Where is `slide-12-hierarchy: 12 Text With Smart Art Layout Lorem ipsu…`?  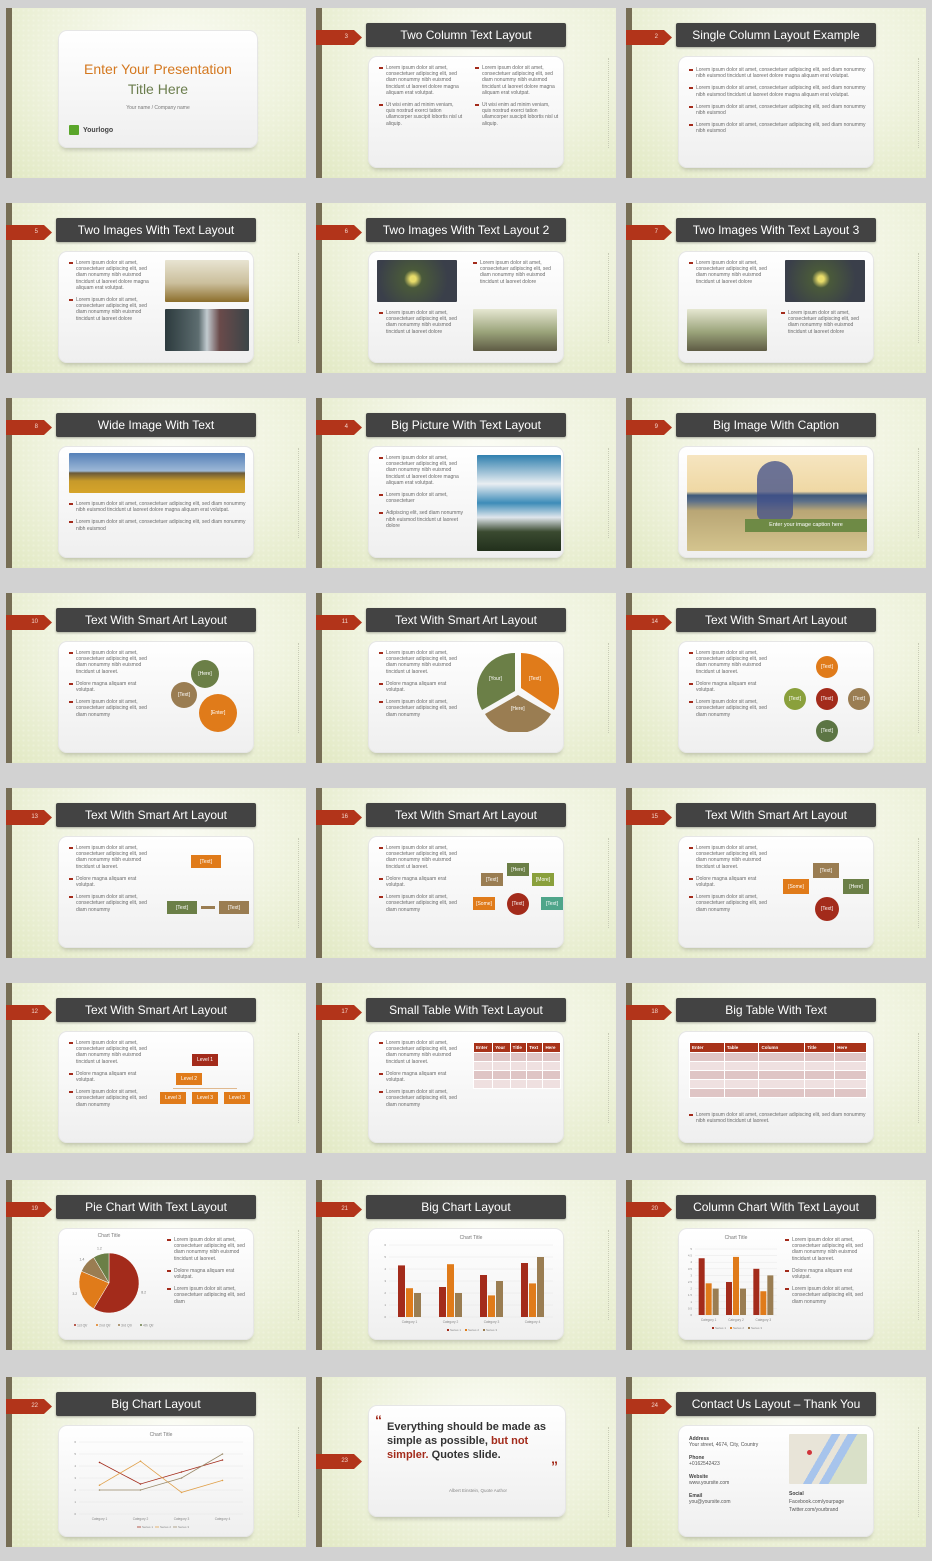
slide-12-hierarchy: 12 Text With Smart Art Layout Lorem ipsu… is located at coordinates (156, 1068).